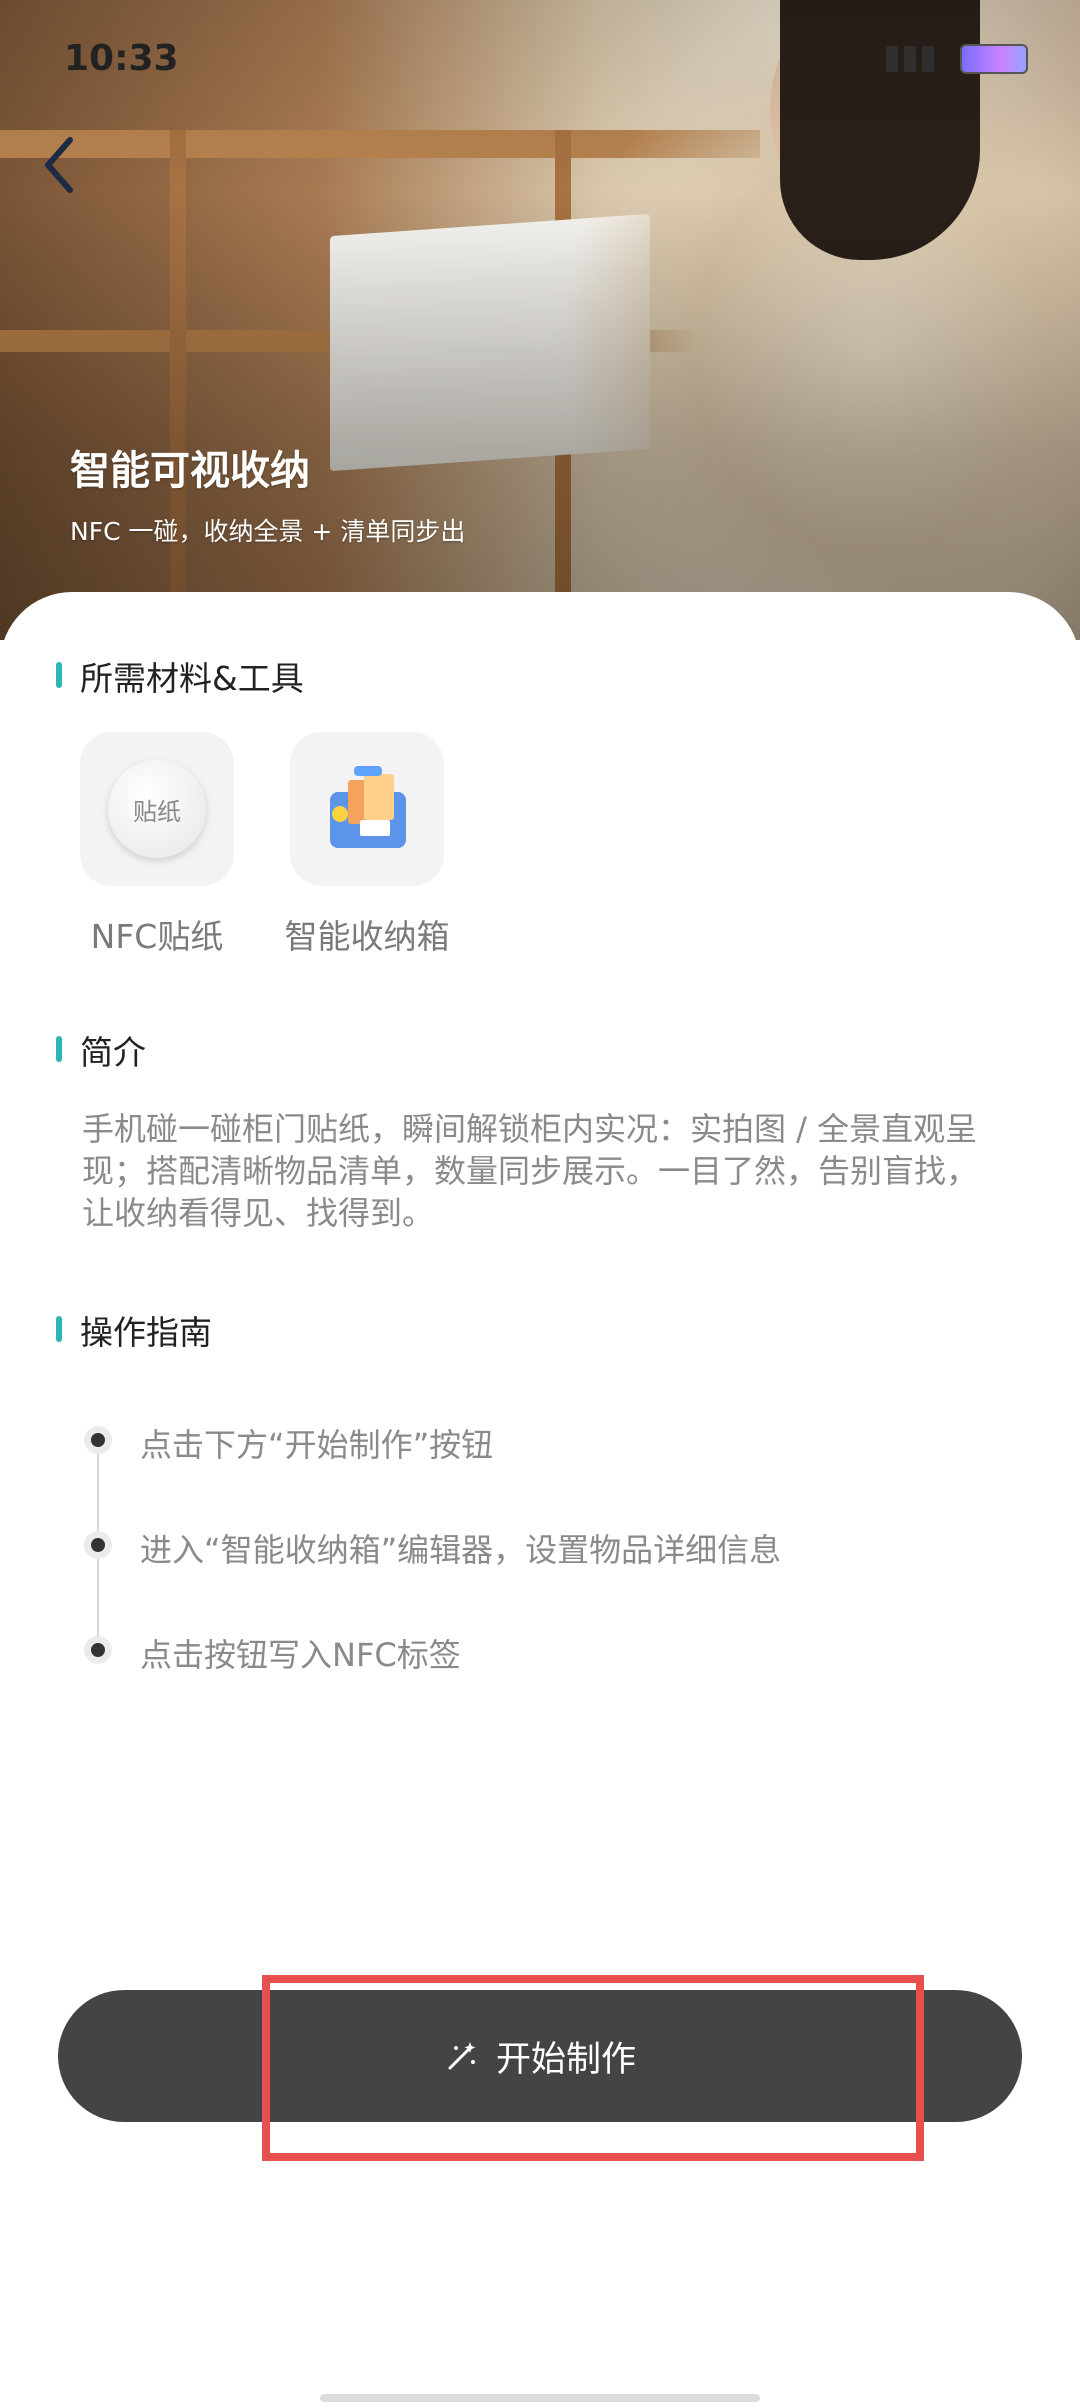  I want to click on back-button, so click(70, 165).